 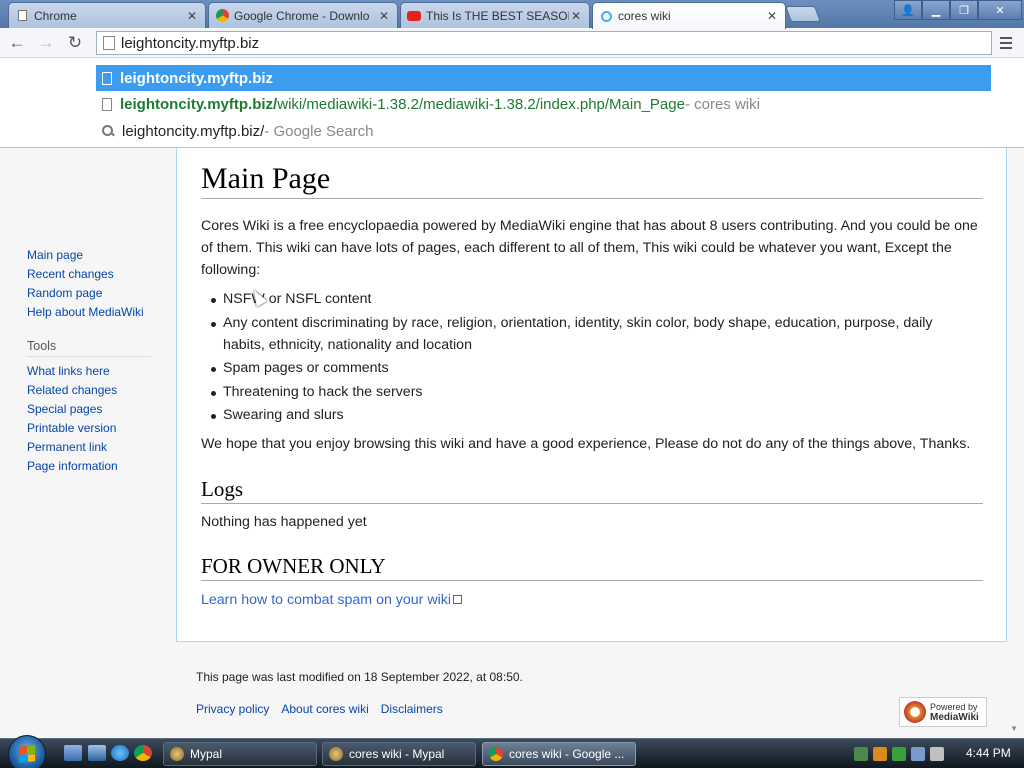 I want to click on powered-by-mediawiki-badge: Powered by MediaWiki, so click(x=943, y=712).